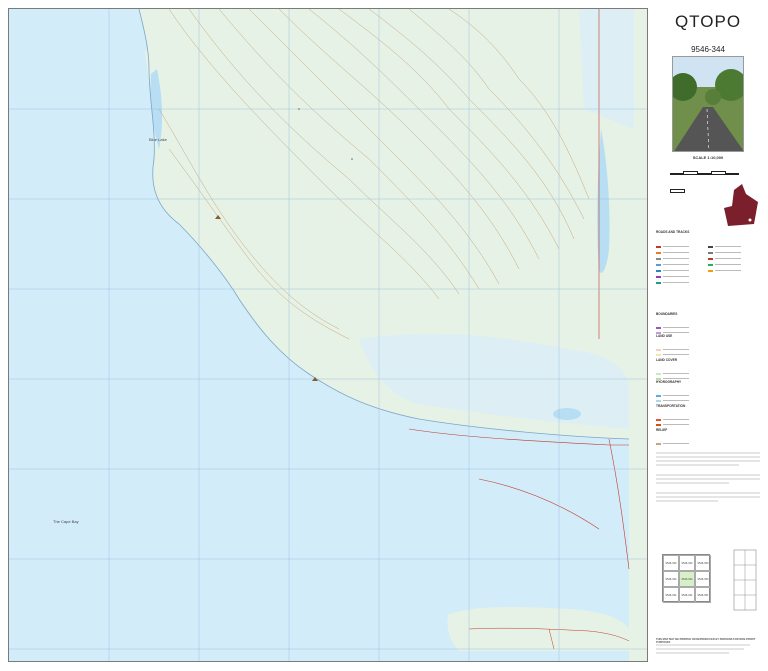 This screenshot has height=671, width=768. Describe the element at coordinates (709, 177) in the screenshot. I see `scale-bar` at that location.